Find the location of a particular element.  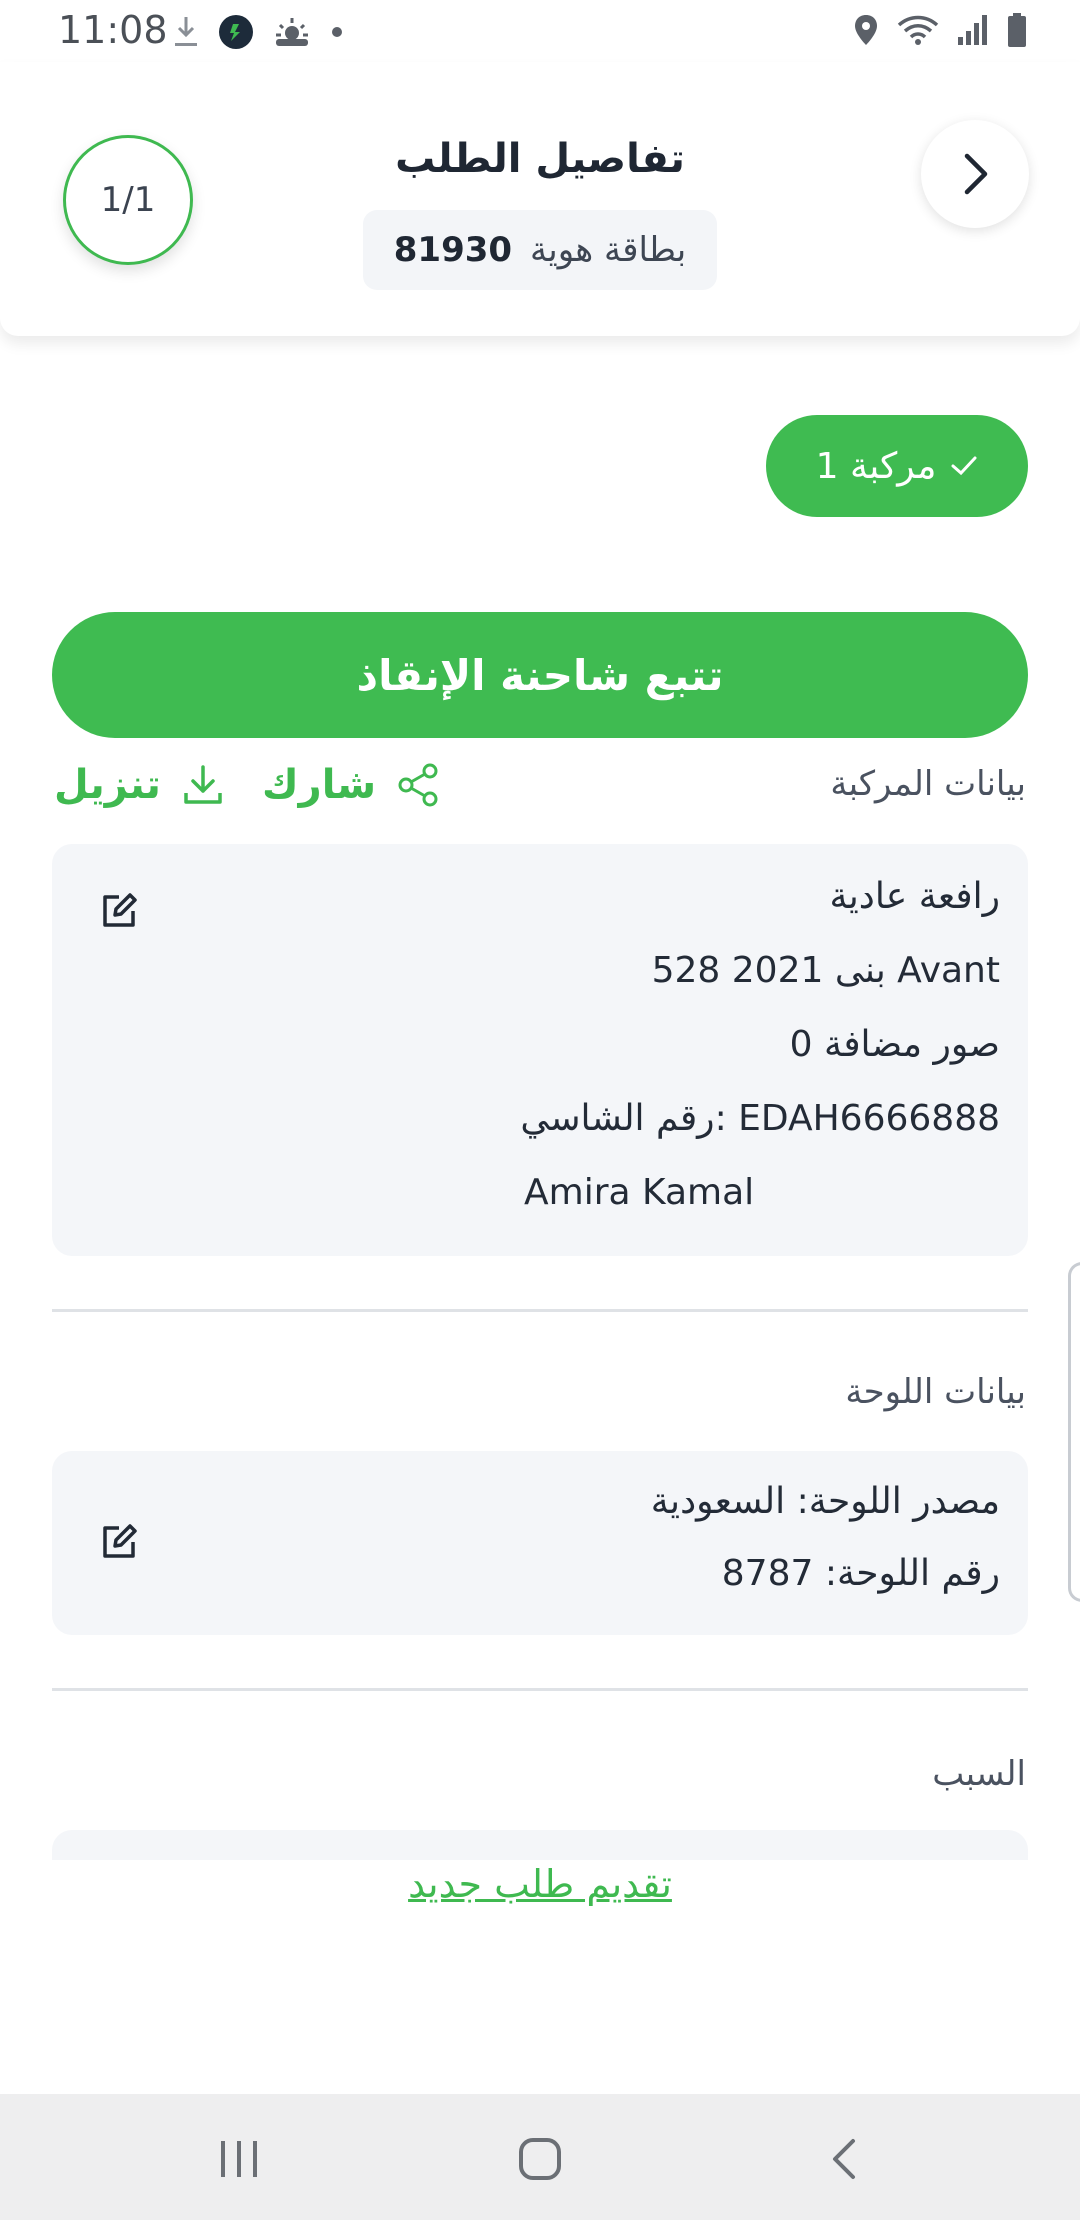

request-counter-text: 1/1 is located at coordinates (128, 200).